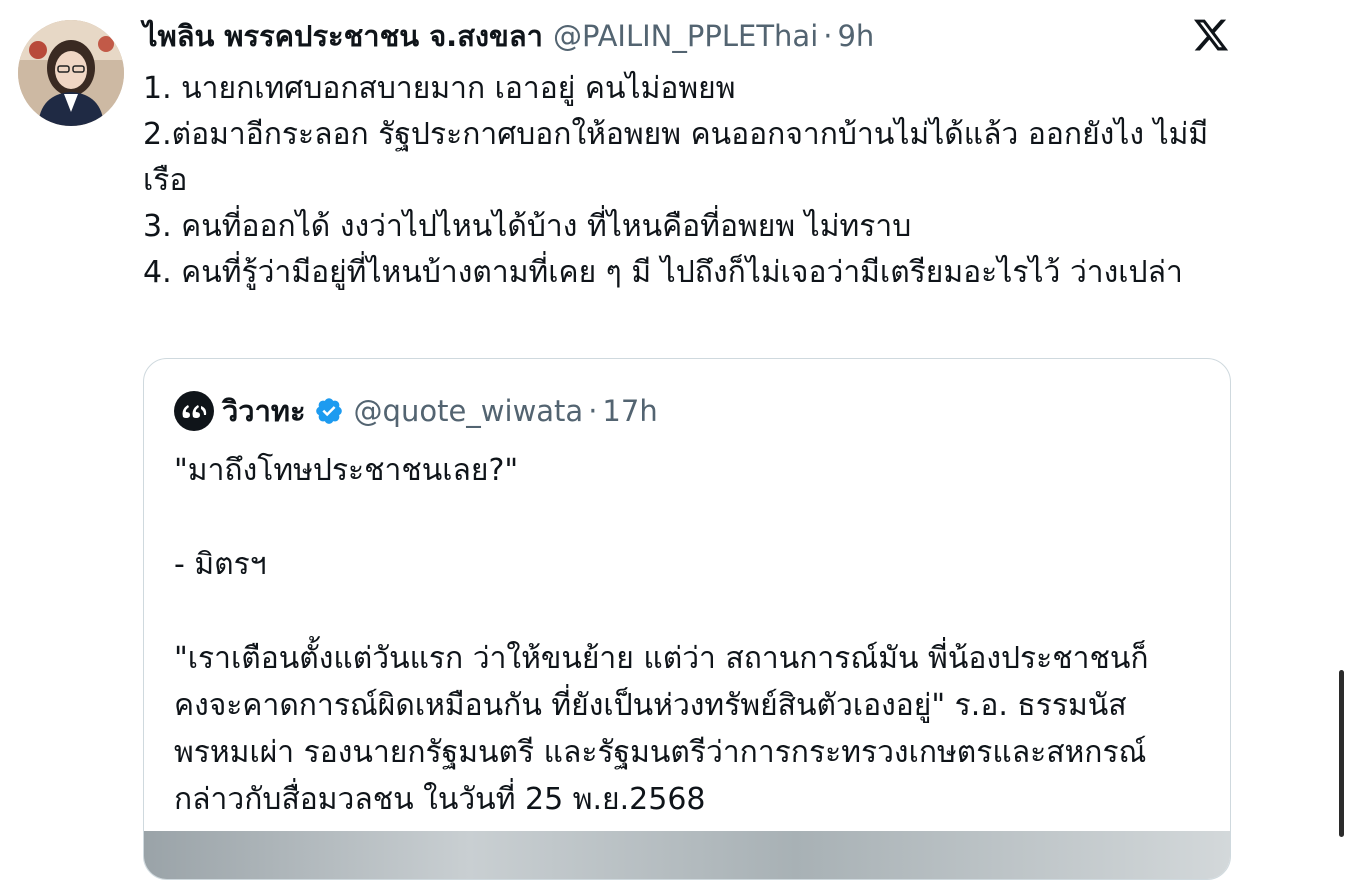 Image resolution: width=1348 pixels, height=880 pixels. What do you see at coordinates (194, 411) in the screenshot?
I see `quote-marks-icon` at bounding box center [194, 411].